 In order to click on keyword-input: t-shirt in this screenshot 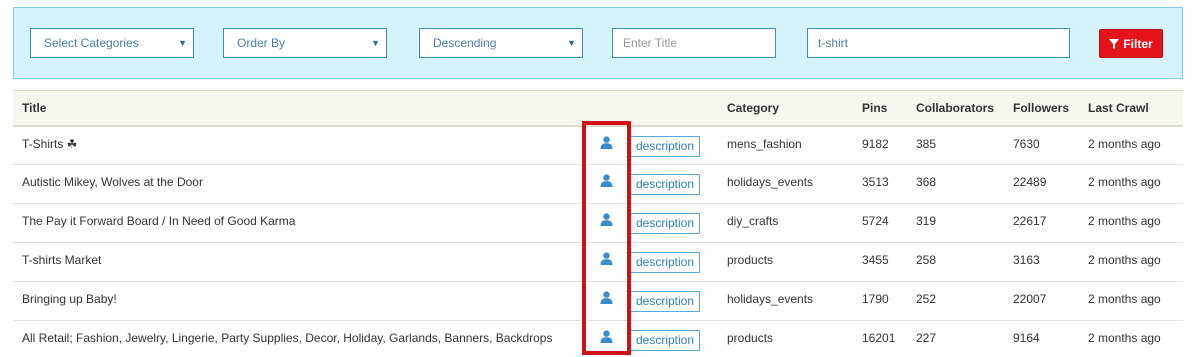, I will do `click(938, 43)`.